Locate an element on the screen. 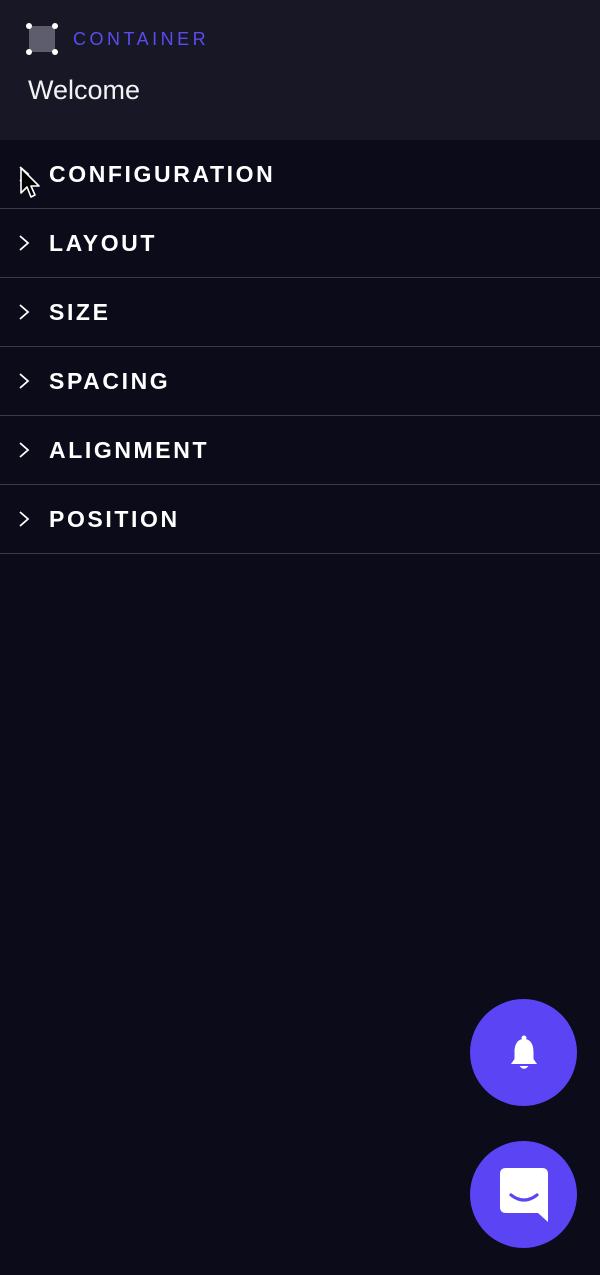 This screenshot has width=600, height=1275. section-label: CONFIGURATION is located at coordinates (162, 173).